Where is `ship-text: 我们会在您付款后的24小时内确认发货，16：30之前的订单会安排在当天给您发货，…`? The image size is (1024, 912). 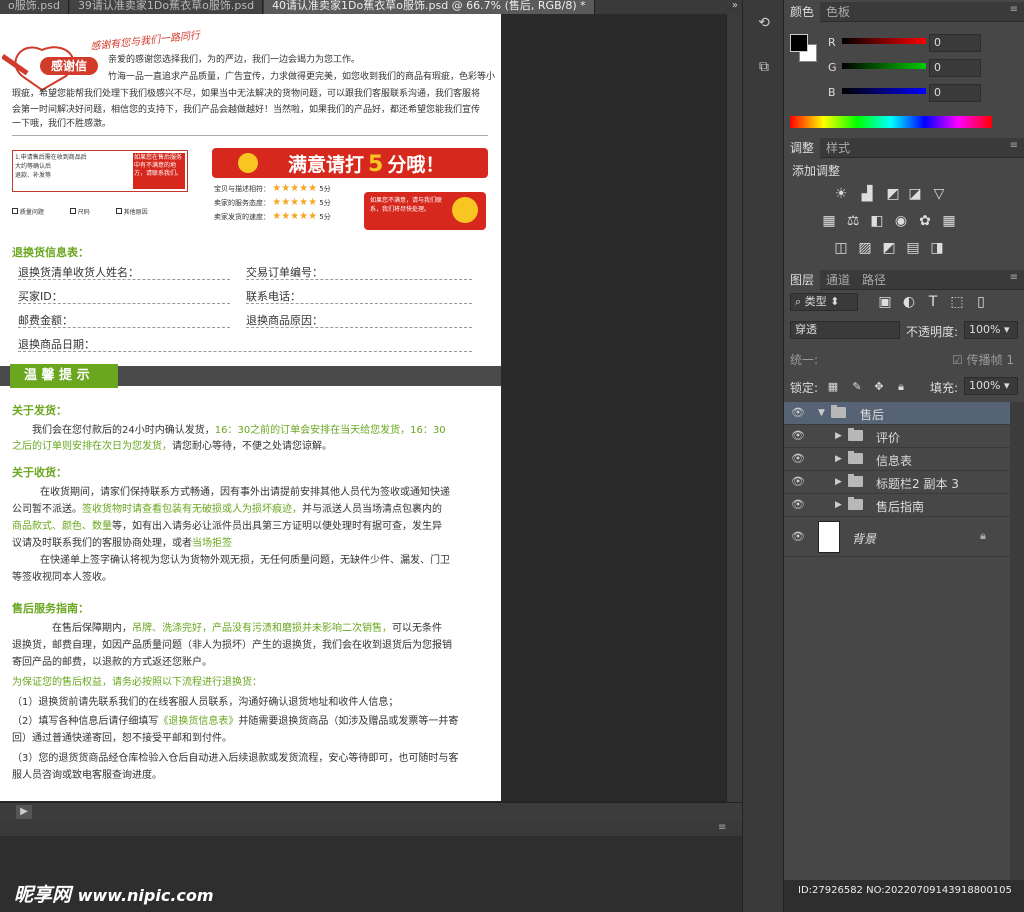 ship-text: 我们会在您付款后的24小时内确认发货，16：30之前的订单会安排在当天给您发货，… is located at coordinates (239, 430).